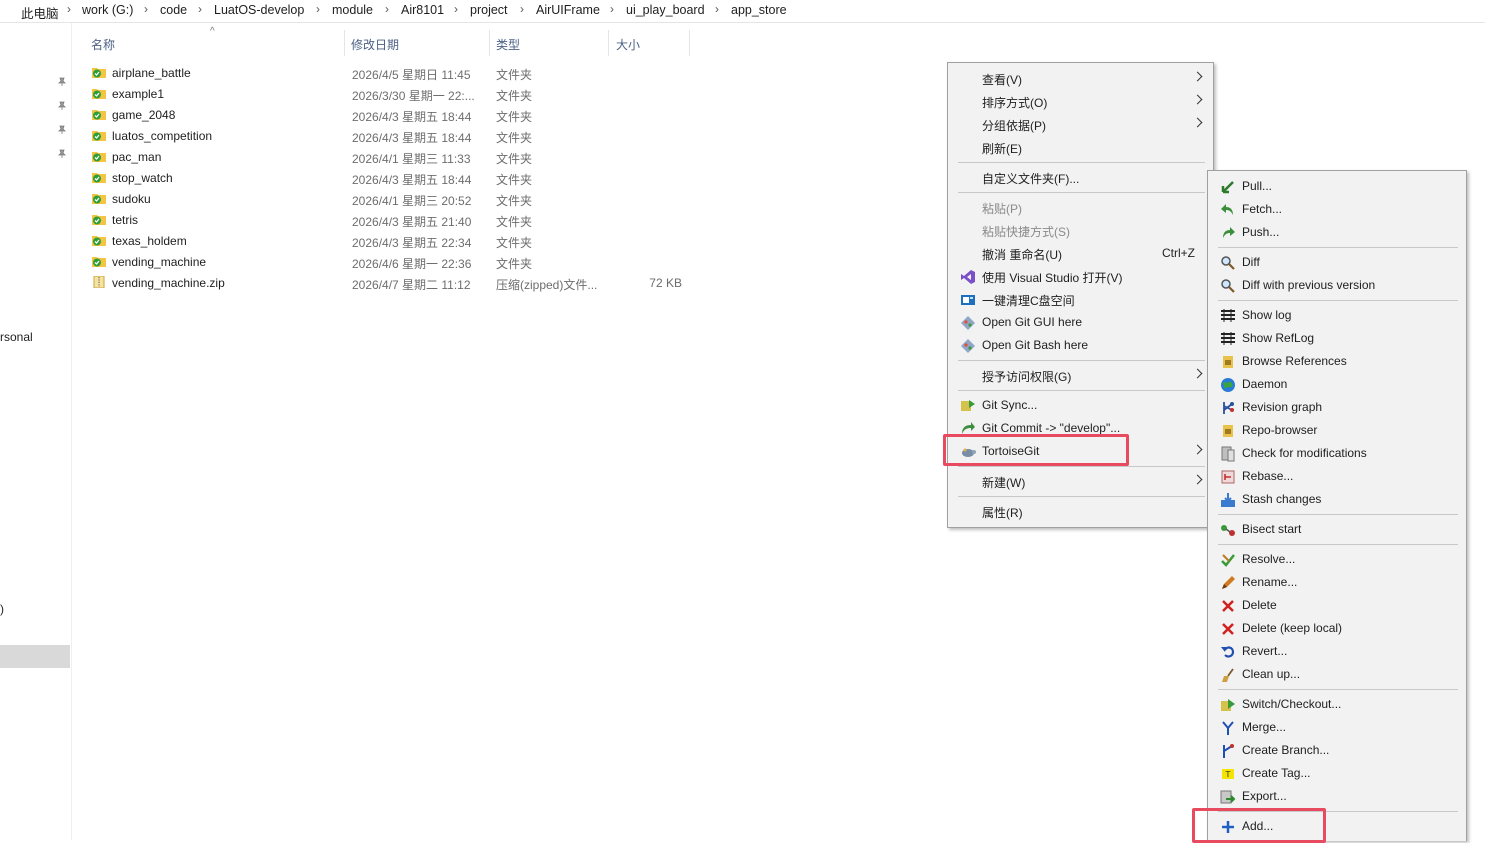 The width and height of the screenshot is (1485, 843). I want to click on menu-item-properties: 属性(R), so click(1080, 511).